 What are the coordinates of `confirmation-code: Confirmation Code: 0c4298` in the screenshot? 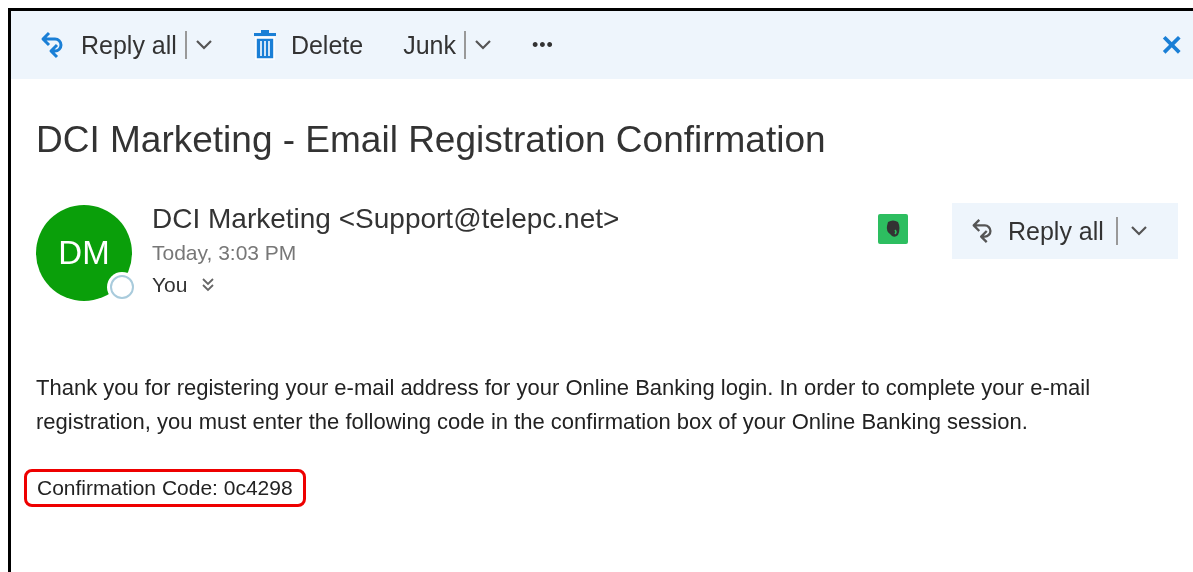 It's located at (165, 488).